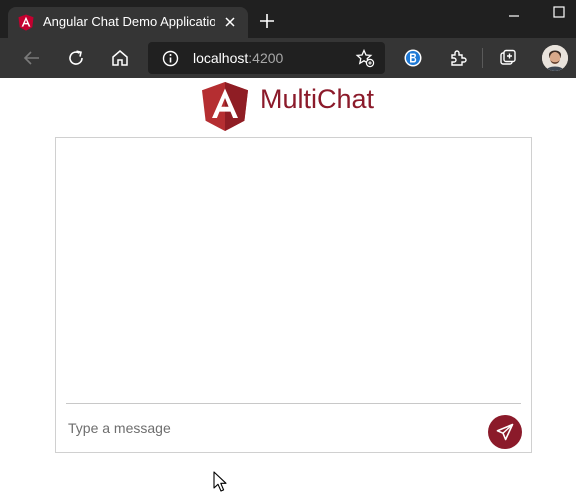 Image resolution: width=576 pixels, height=494 pixels. What do you see at coordinates (559, 12) in the screenshot?
I see `maximize-icon` at bounding box center [559, 12].